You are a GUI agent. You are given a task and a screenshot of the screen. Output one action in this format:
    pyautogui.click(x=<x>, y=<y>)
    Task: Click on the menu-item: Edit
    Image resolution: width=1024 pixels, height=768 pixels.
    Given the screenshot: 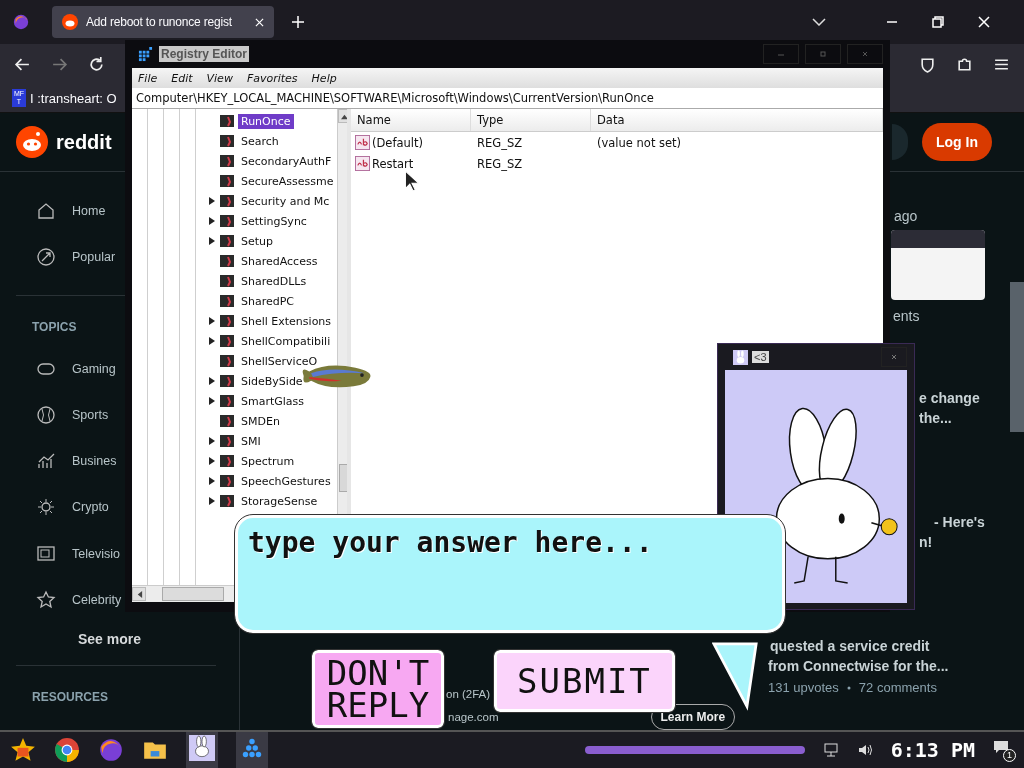 What is the action you would take?
    pyautogui.click(x=182, y=78)
    